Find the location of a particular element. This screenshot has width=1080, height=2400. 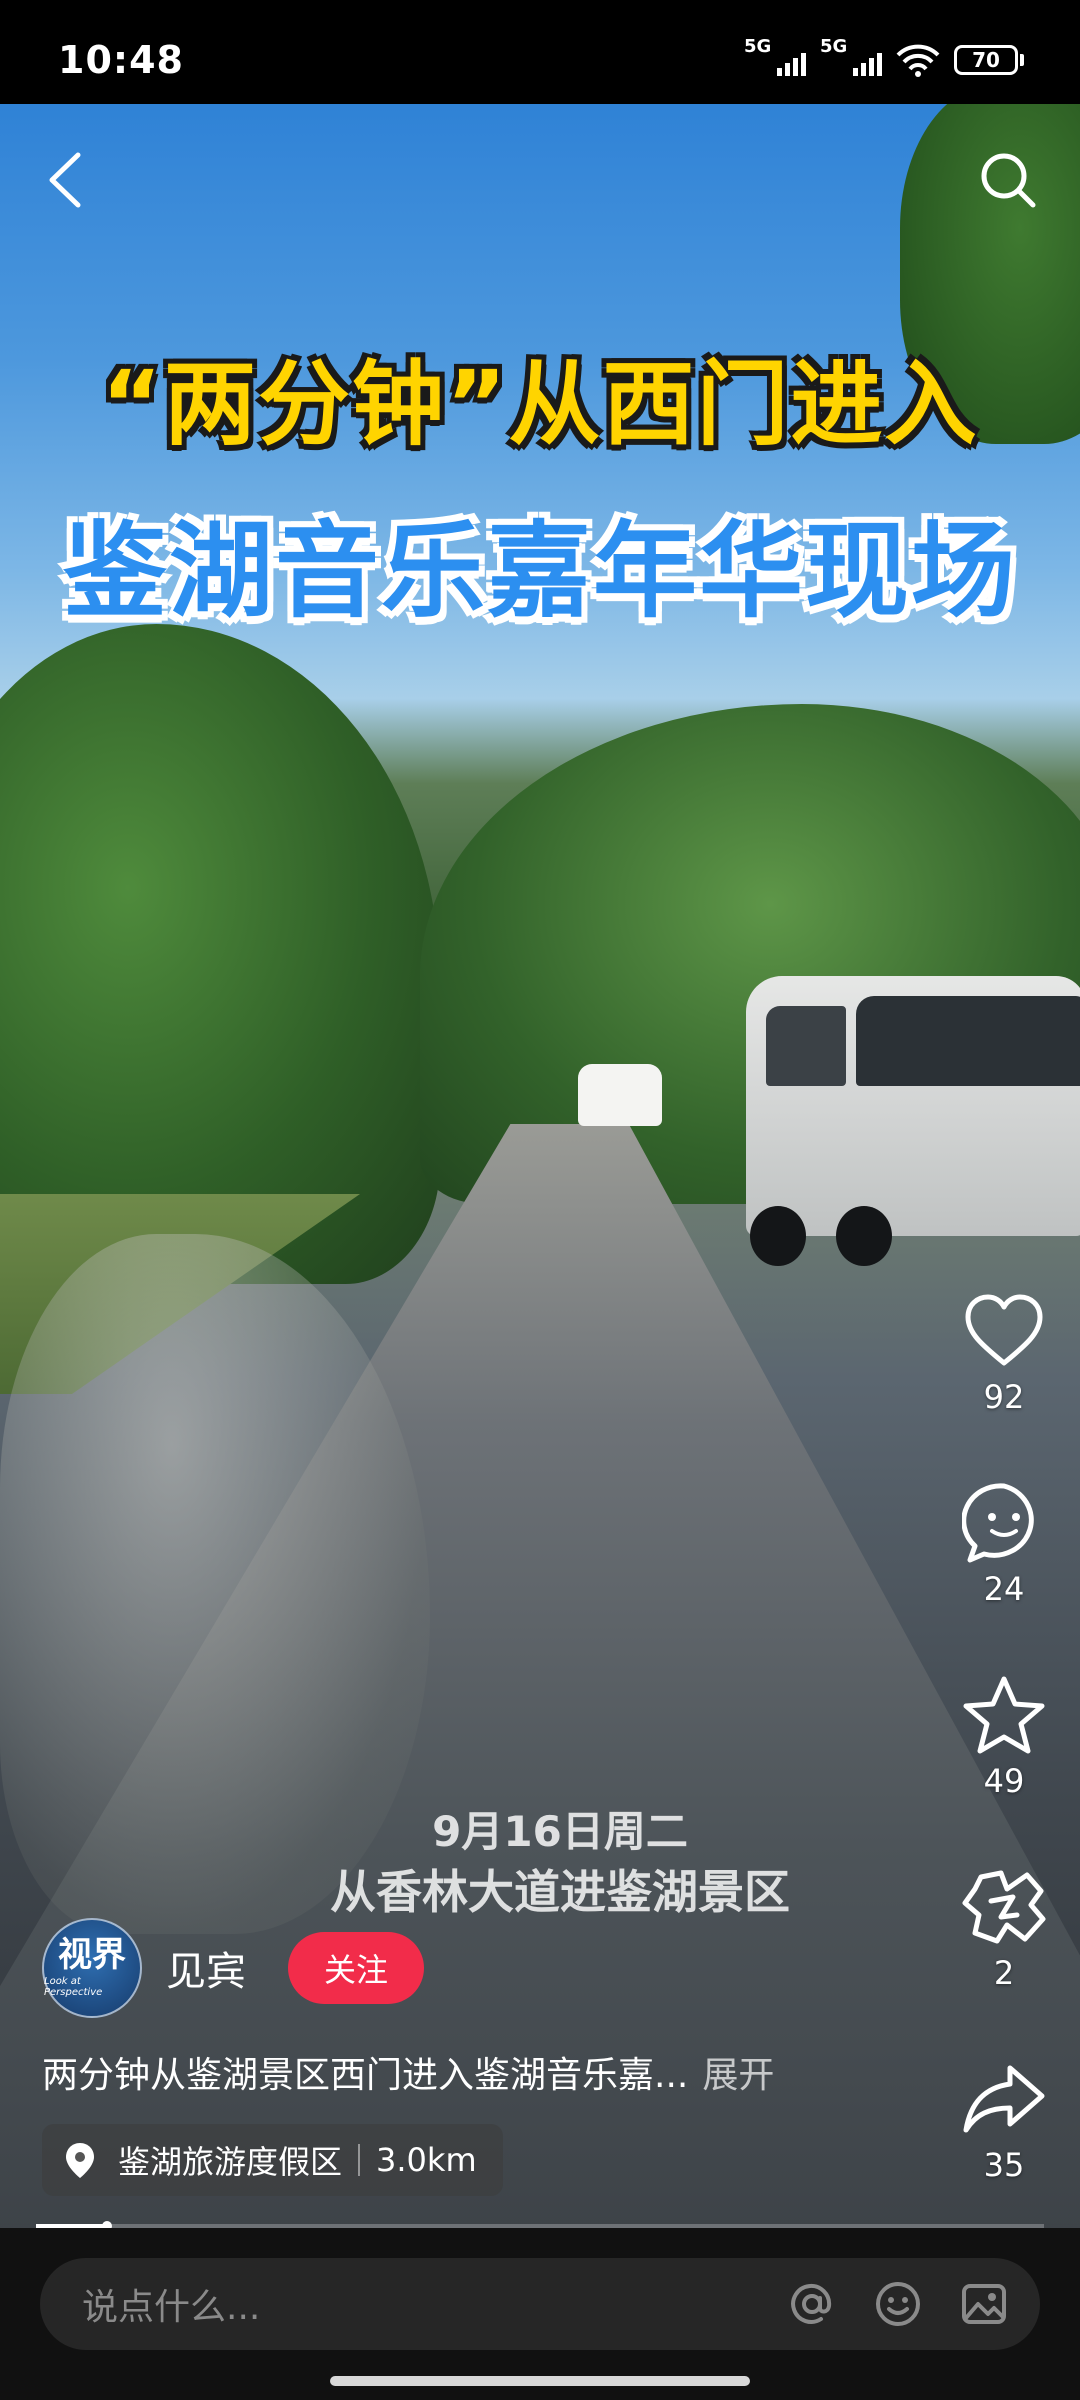

location-divider is located at coordinates (359, 2160).